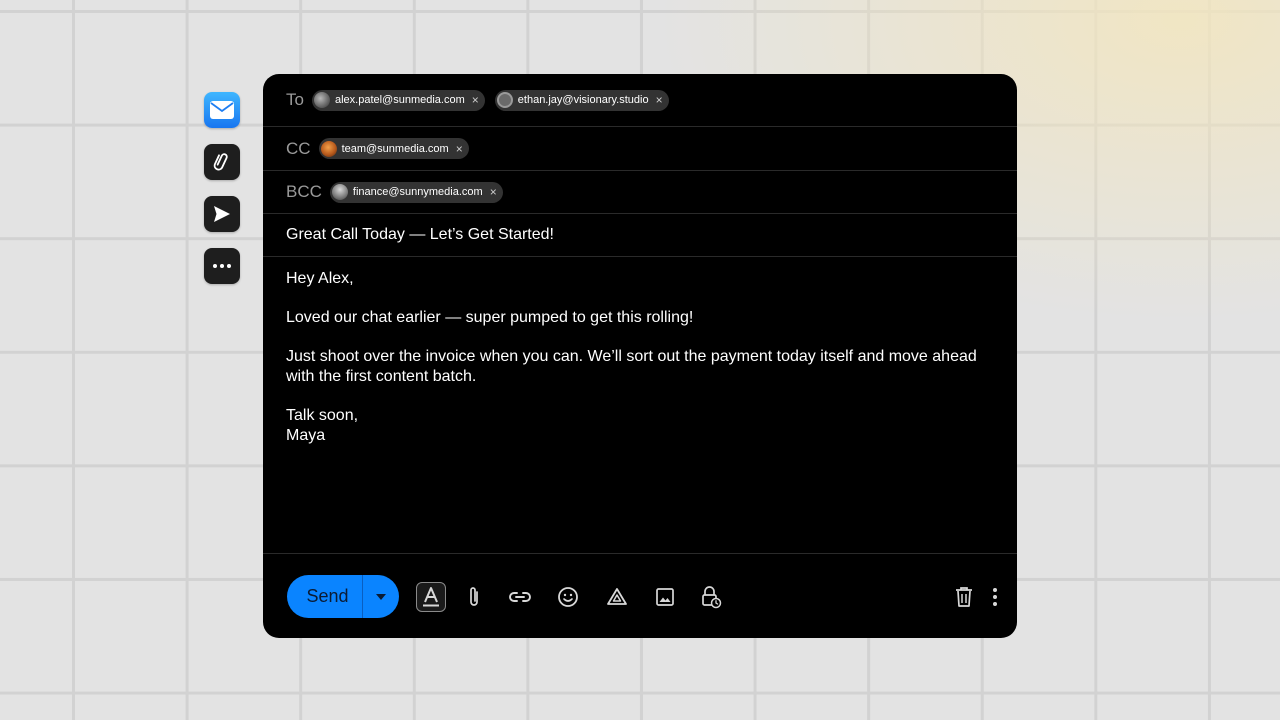 The width and height of the screenshot is (1280, 720). Describe the element at coordinates (640, 149) in the screenshot. I see `cc-field: CC team@sunmedia.com ×` at that location.